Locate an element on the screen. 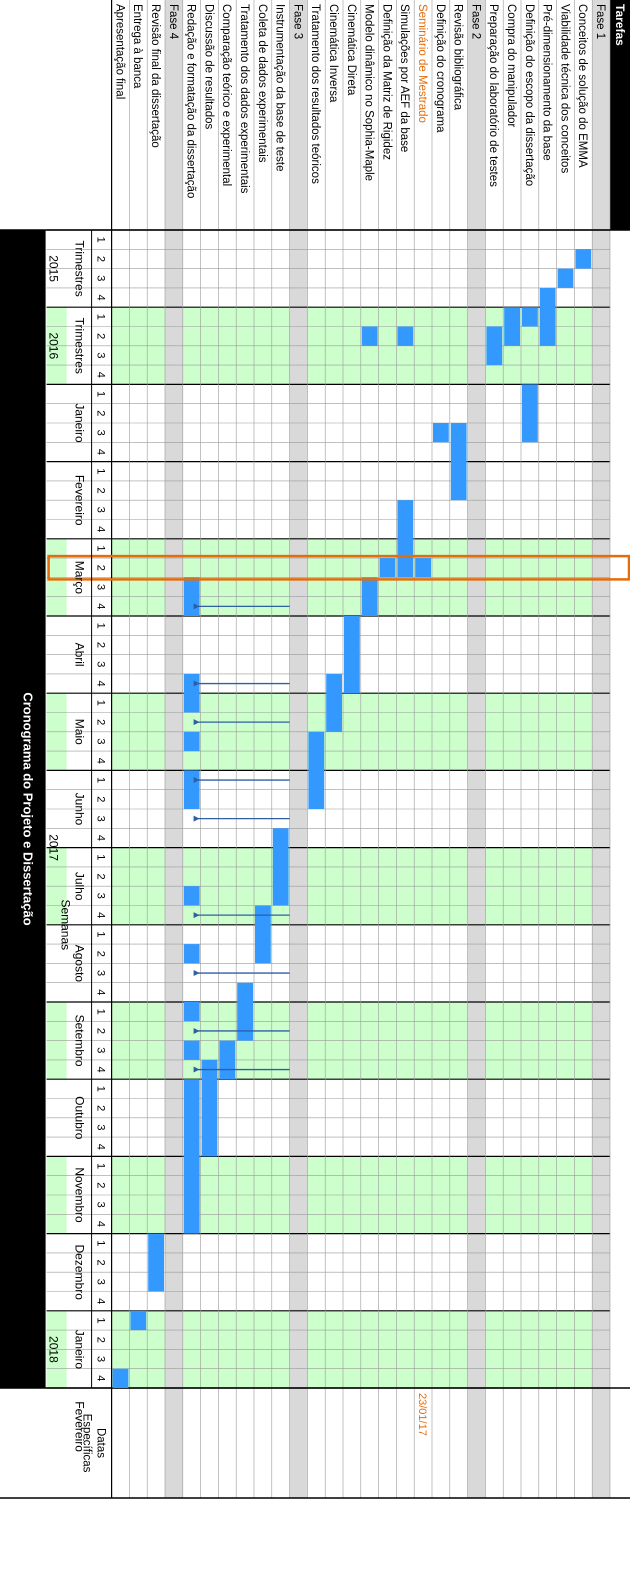 The width and height of the screenshot is (630, 1588). month-label: Novembro is located at coordinates (80, 1195).